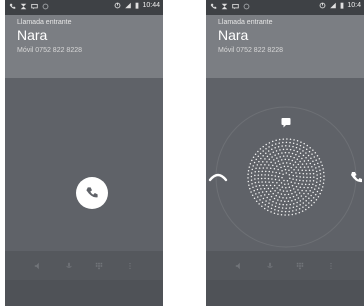  Describe the element at coordinates (213, 6) in the screenshot. I see `phone-icon` at that location.